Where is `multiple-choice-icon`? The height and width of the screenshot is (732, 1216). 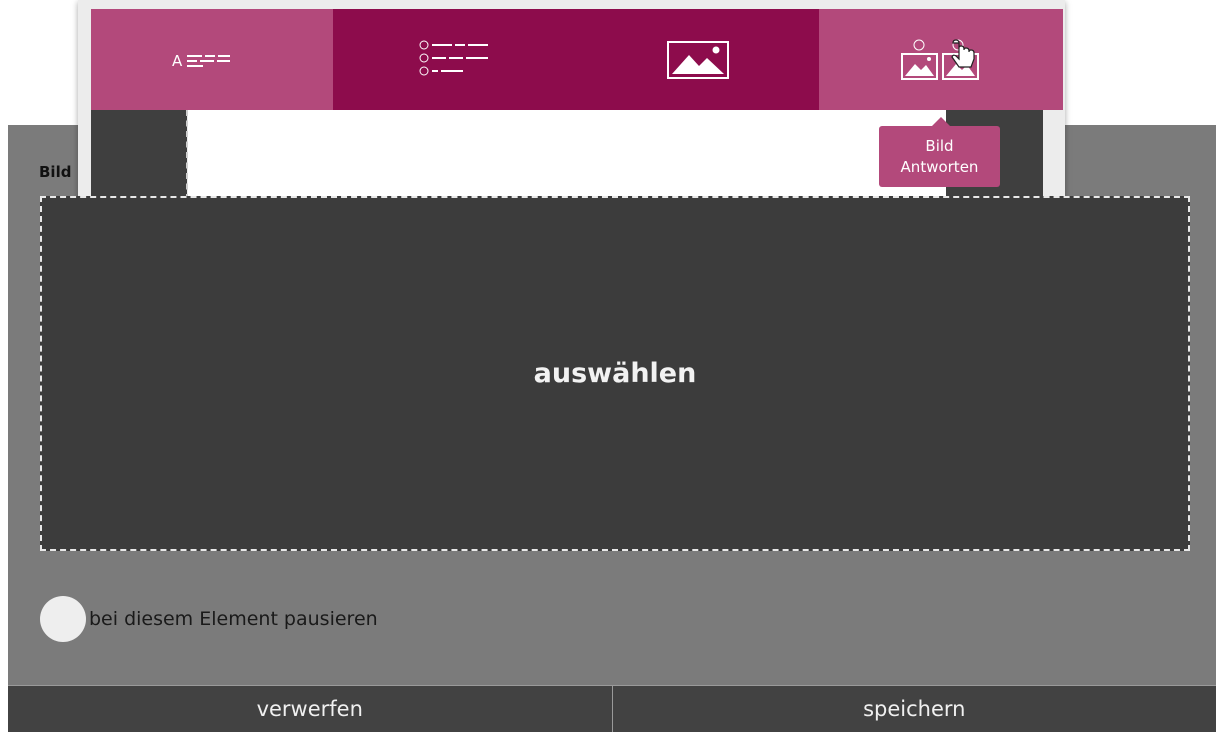
multiple-choice-icon is located at coordinates (455, 60).